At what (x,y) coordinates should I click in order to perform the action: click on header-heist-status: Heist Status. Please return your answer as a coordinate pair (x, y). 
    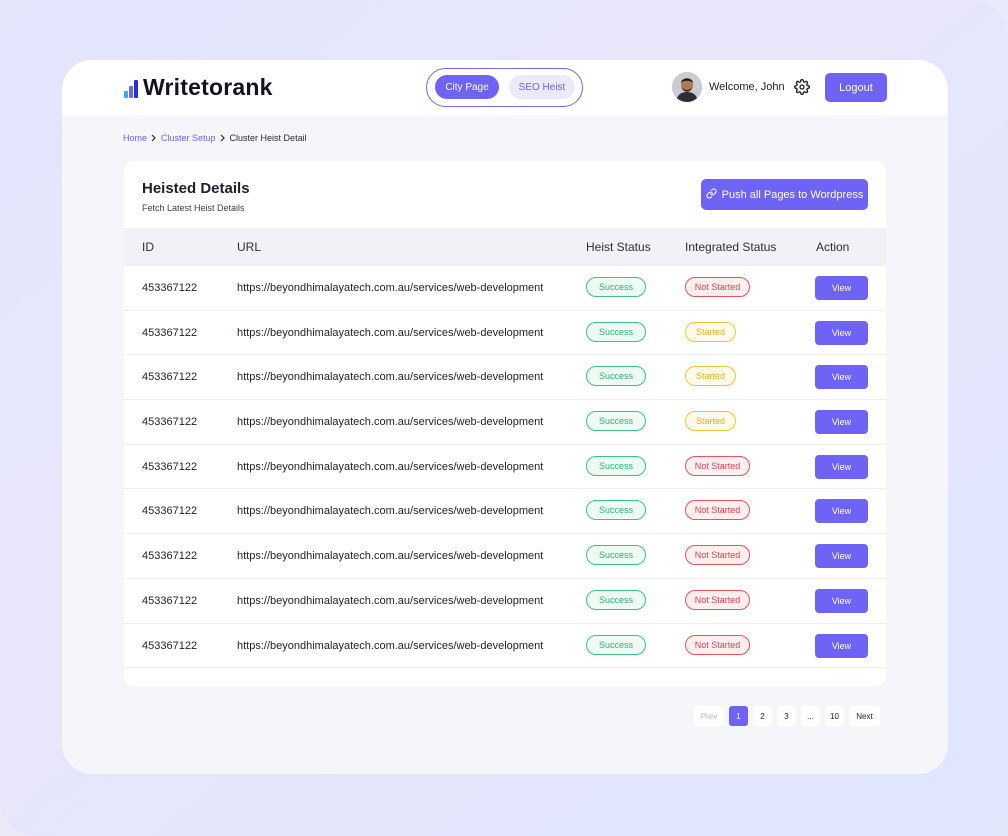
    Looking at the image, I should click on (618, 247).